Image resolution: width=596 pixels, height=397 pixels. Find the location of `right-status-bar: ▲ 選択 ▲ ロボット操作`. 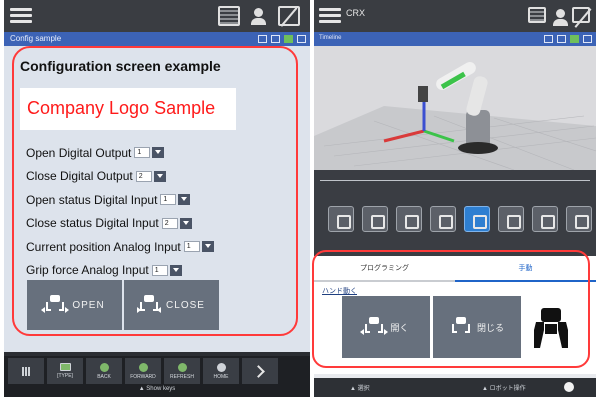

right-status-bar: ▲ 選択 ▲ ロボット操作 is located at coordinates (455, 387).